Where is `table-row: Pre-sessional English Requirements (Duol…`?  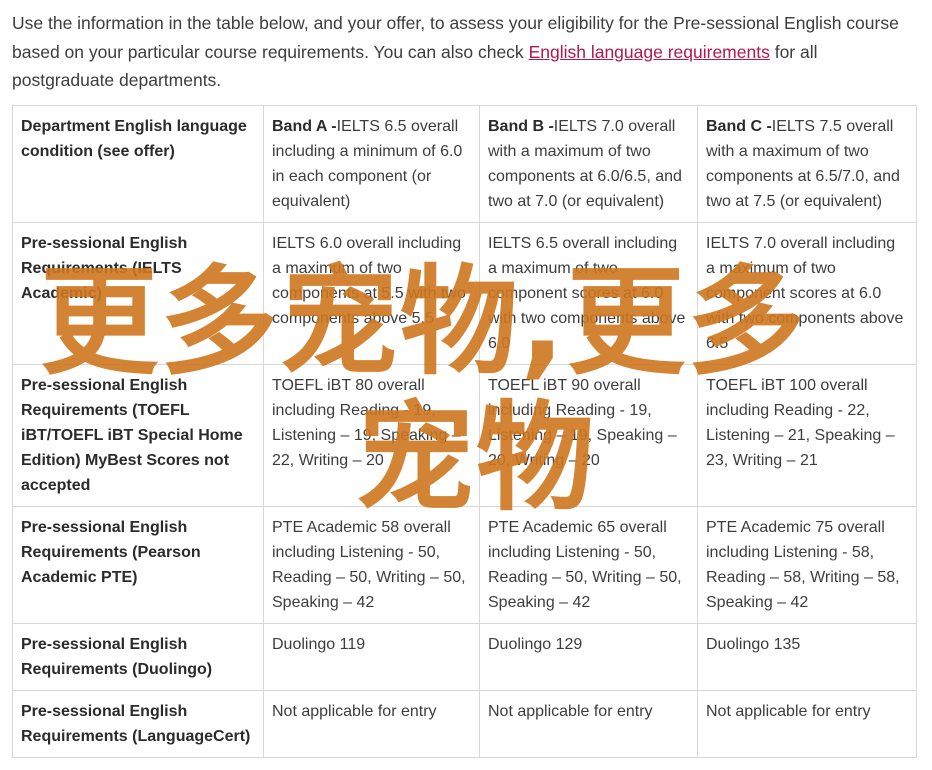 table-row: Pre-sessional English Requirements (Duol… is located at coordinates (464, 657).